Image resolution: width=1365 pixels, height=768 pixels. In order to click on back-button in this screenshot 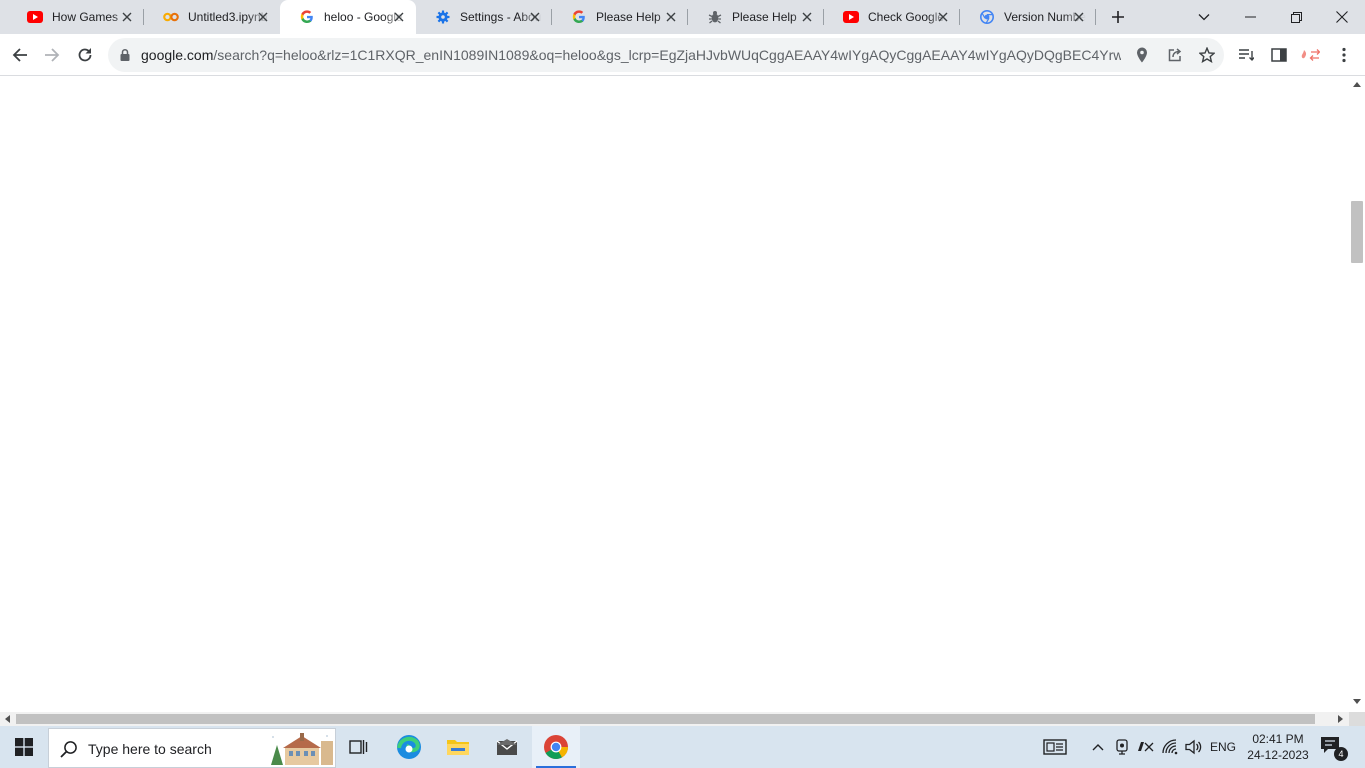, I will do `click(20, 55)`.